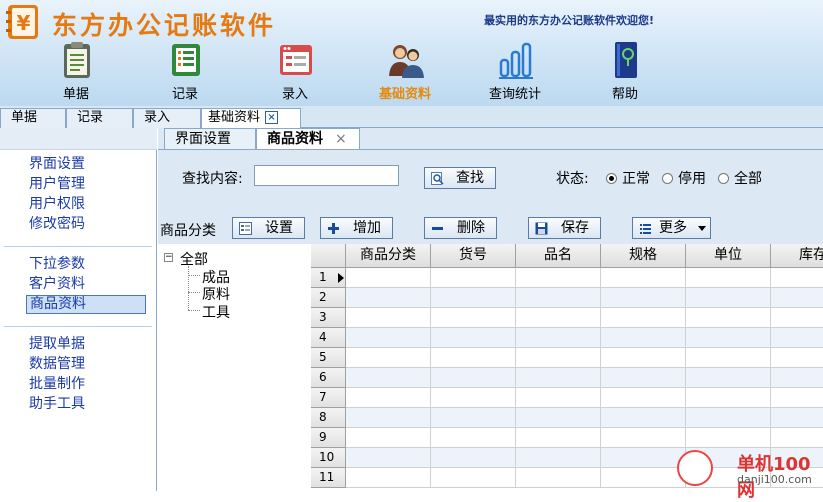 The width and height of the screenshot is (823, 502). Describe the element at coordinates (86, 224) in the screenshot. I see `sidebar-item-change-password: 修改密码` at that location.